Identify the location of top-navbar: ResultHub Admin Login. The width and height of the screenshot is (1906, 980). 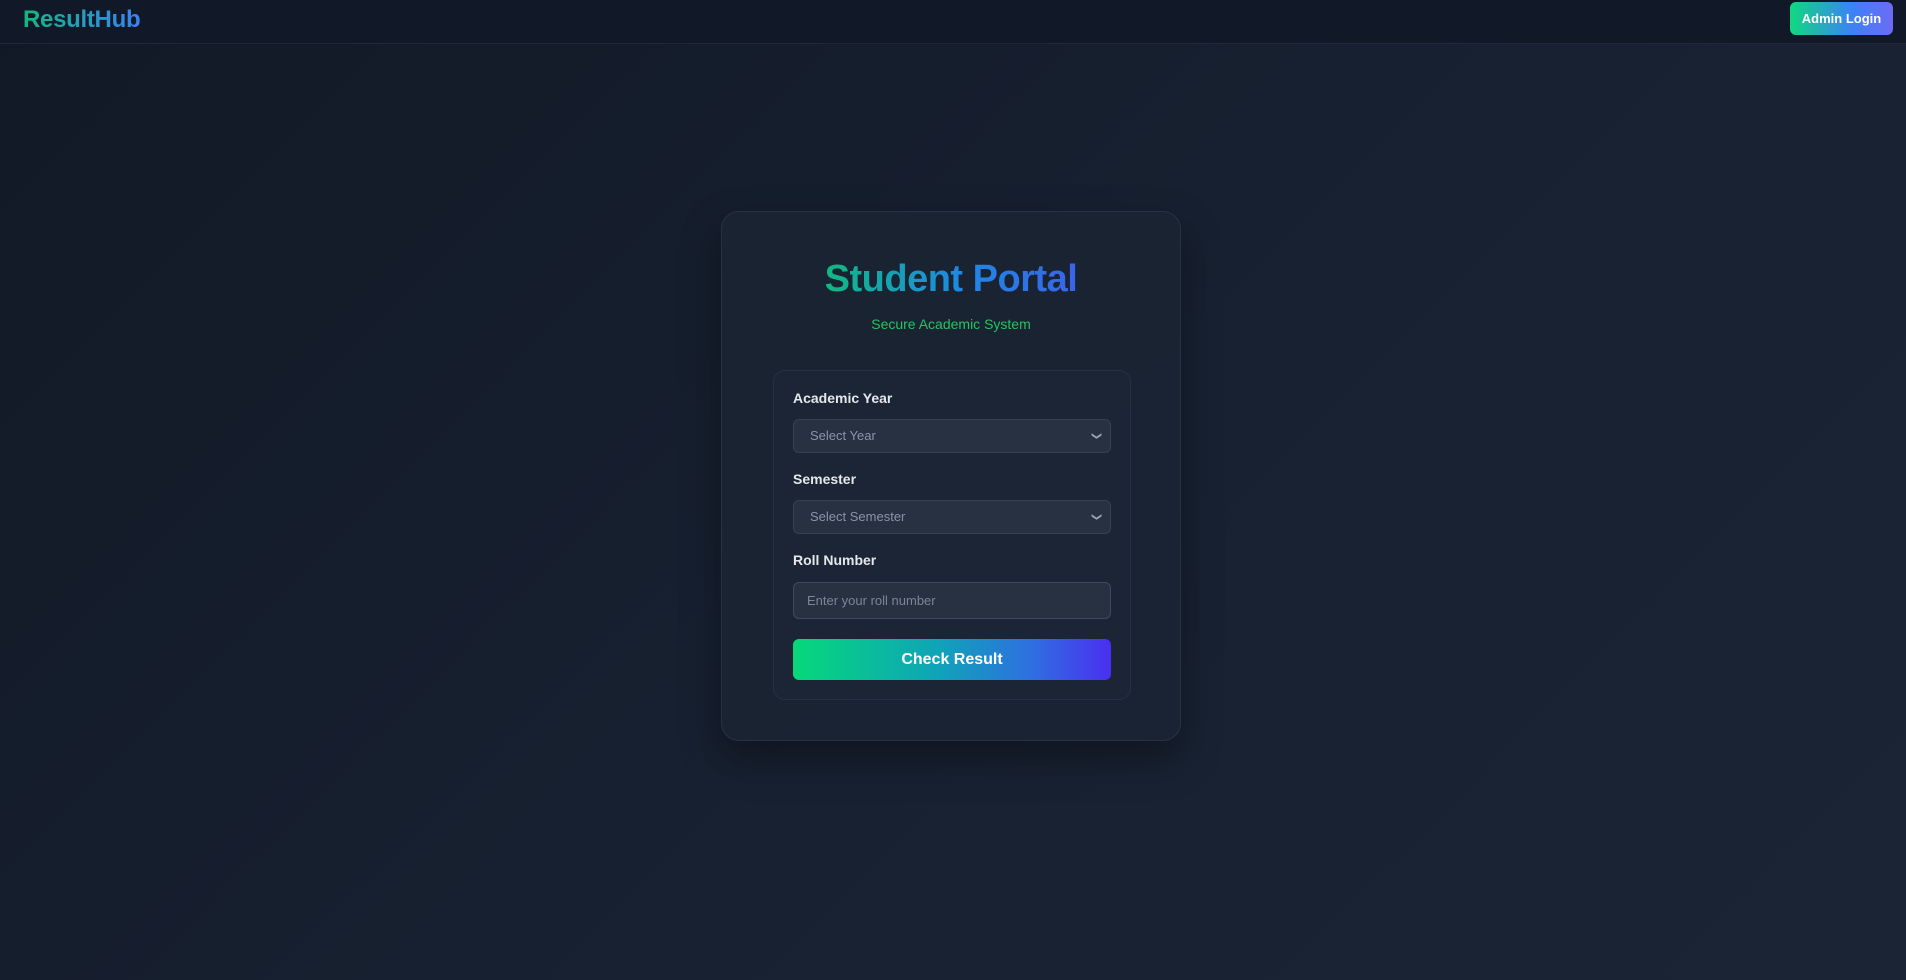
(953, 22).